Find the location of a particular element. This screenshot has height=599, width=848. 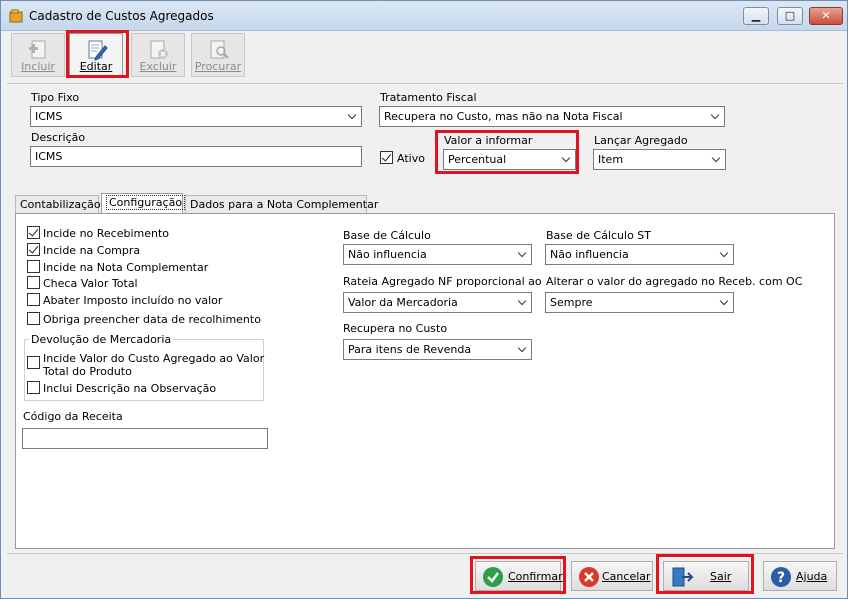

sair-button: Sair is located at coordinates (706, 576).